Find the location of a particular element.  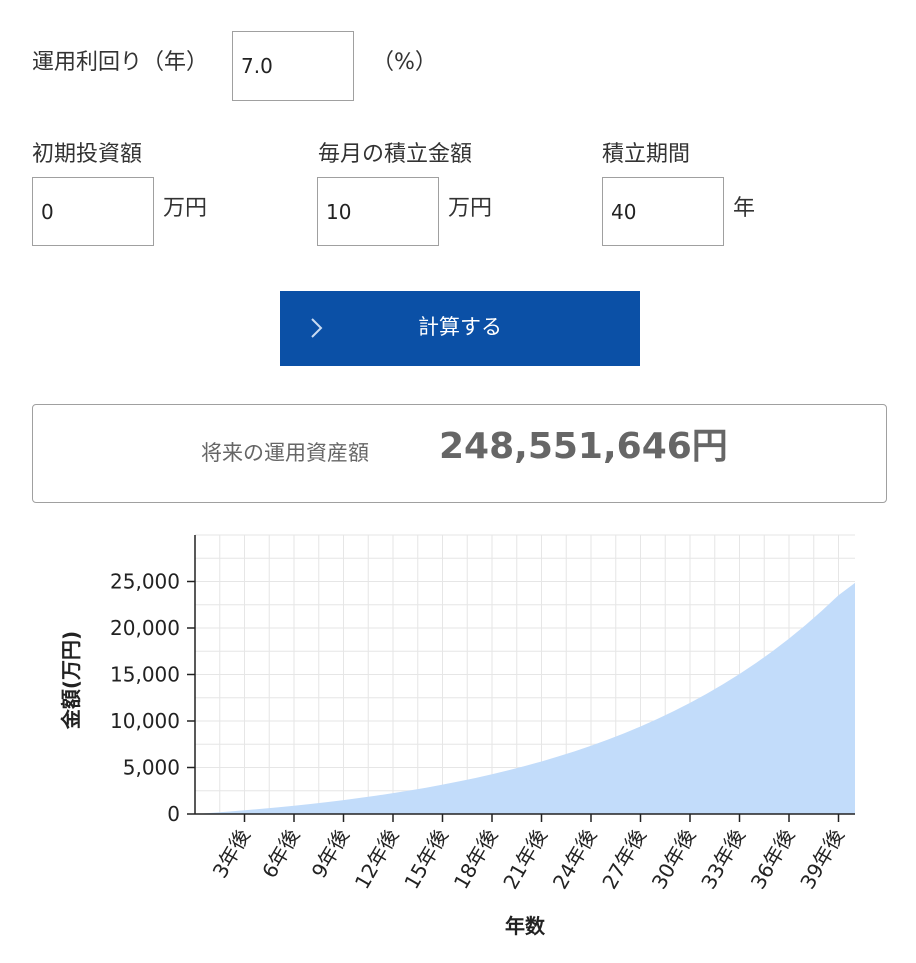

monthly-label: 毎月の積立金額 is located at coordinates (395, 154).